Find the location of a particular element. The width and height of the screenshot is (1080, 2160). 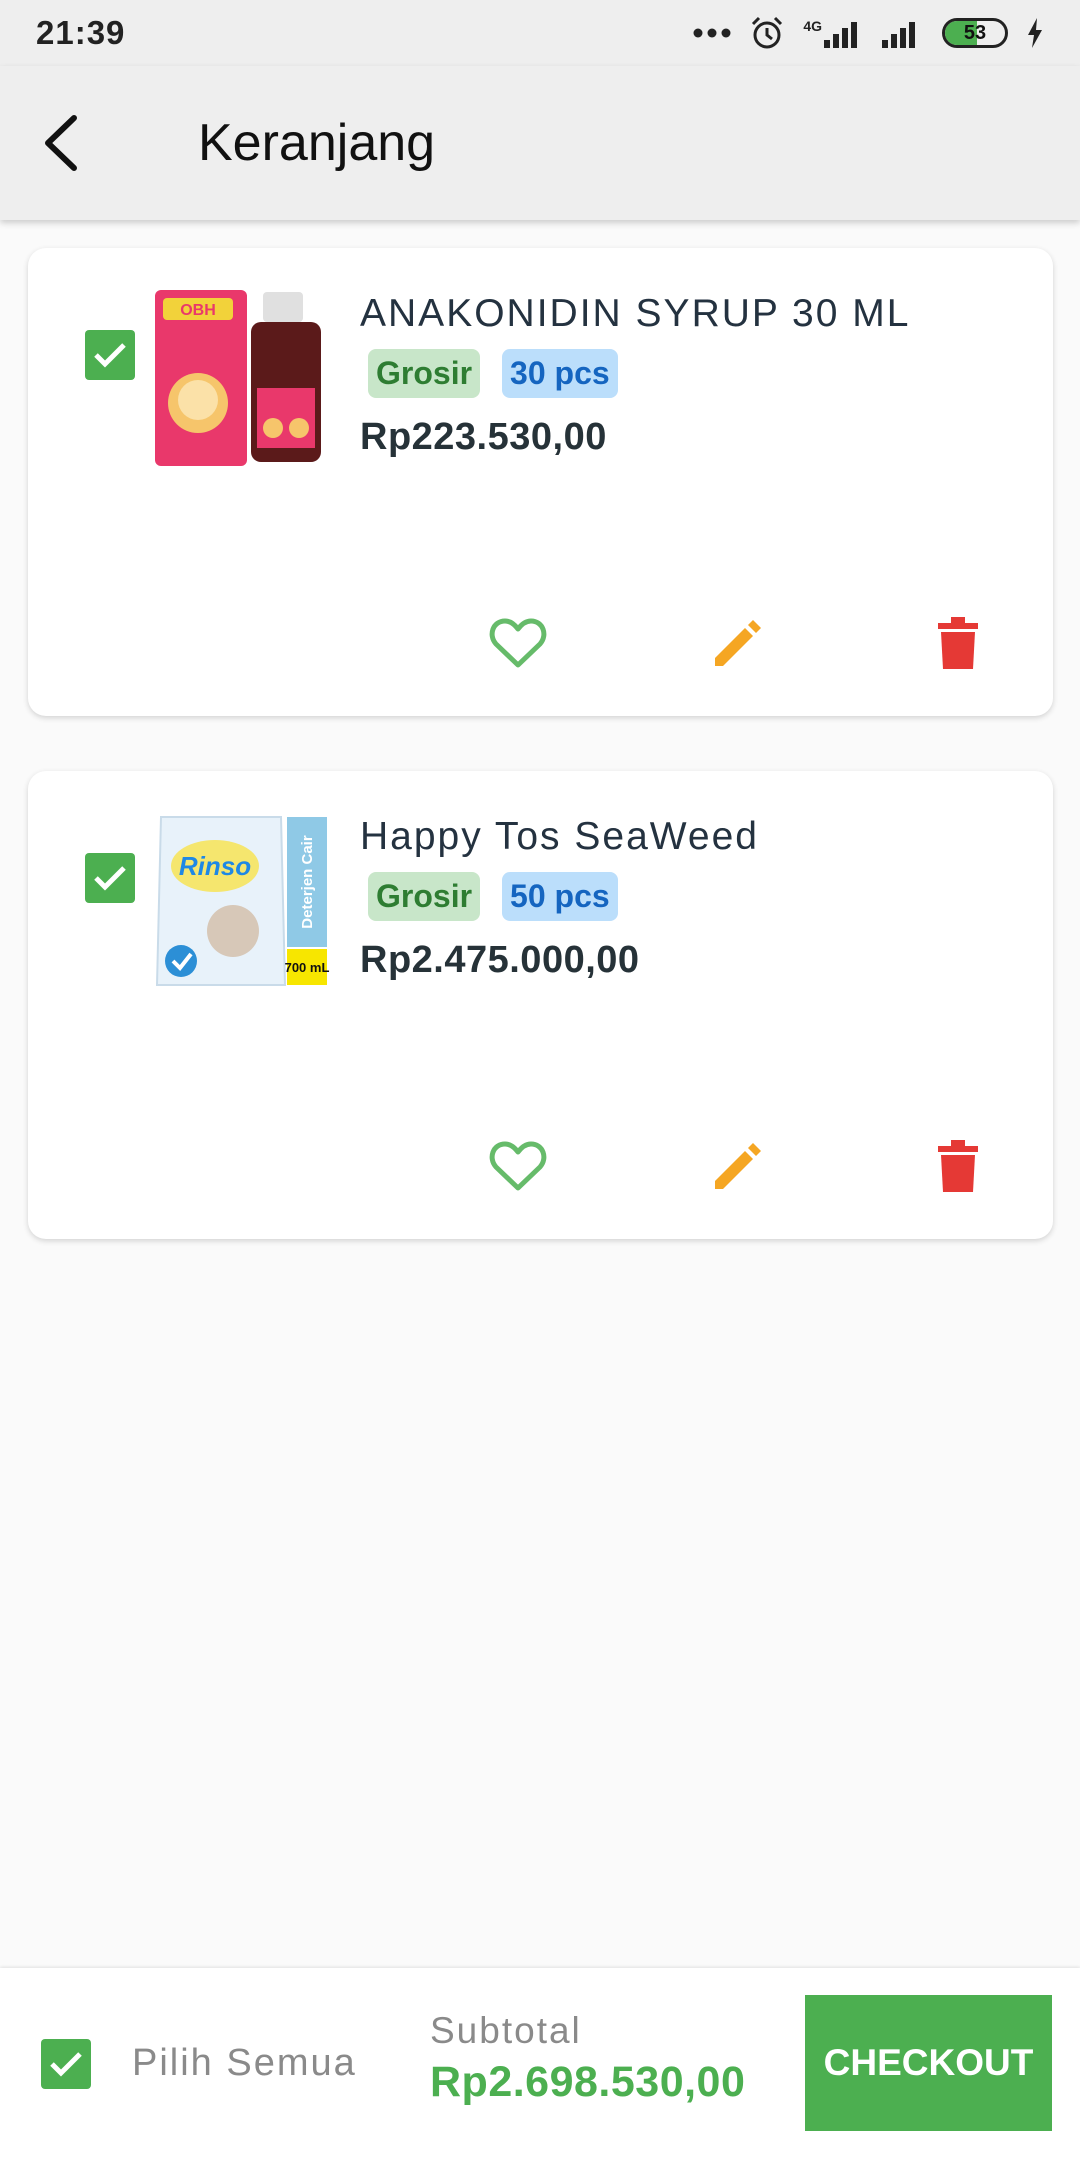

status-time: 21:39 is located at coordinates (81, 32).